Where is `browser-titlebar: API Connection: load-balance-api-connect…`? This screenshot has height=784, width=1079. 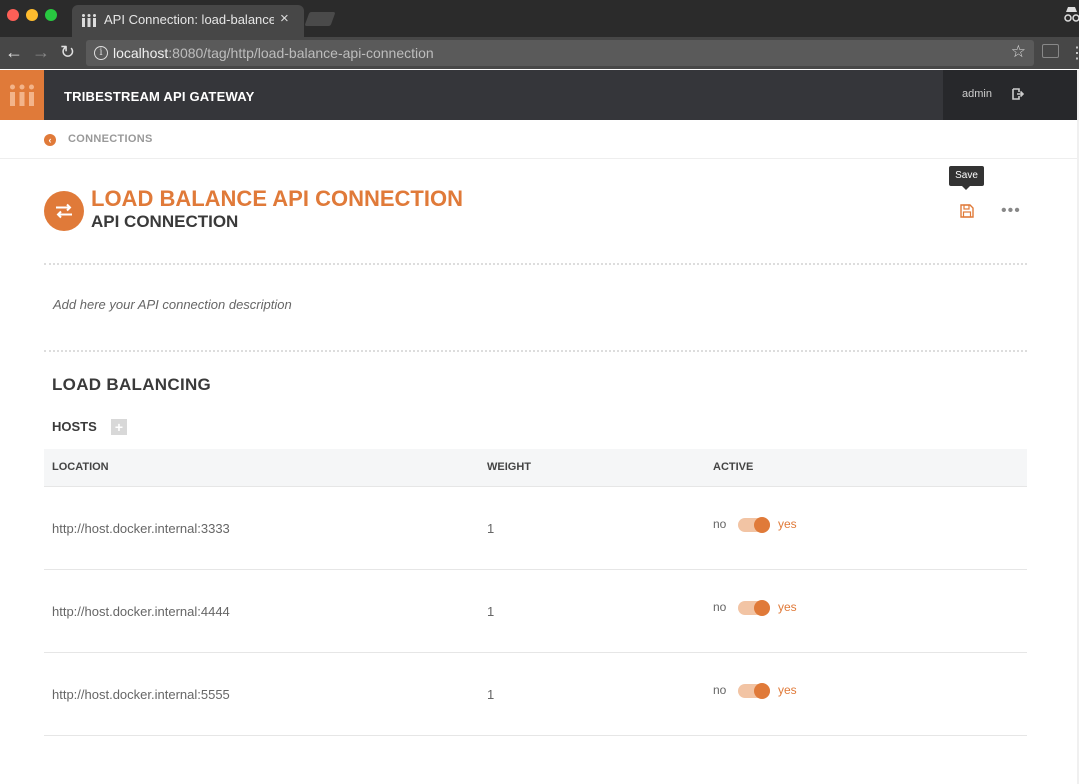
browser-titlebar: API Connection: load-balance-api-connect… is located at coordinates (539, 18).